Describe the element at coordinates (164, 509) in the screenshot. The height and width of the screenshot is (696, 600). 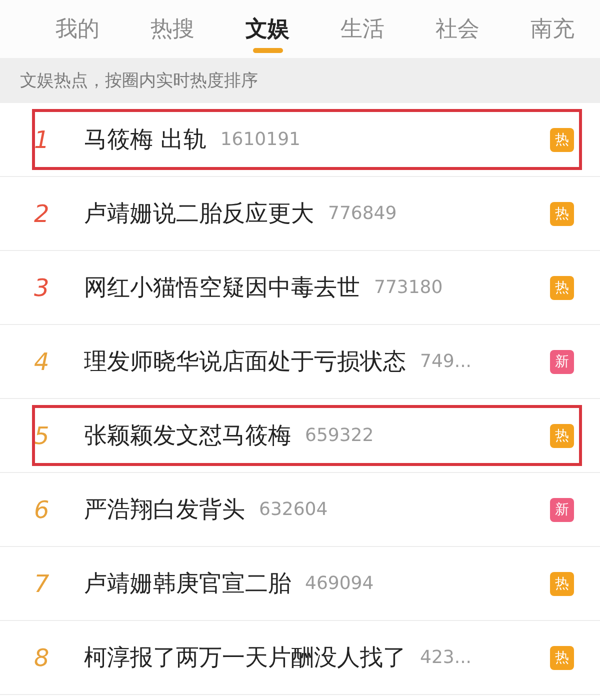
I see `topic-title: 严浩翔白发背头` at that location.